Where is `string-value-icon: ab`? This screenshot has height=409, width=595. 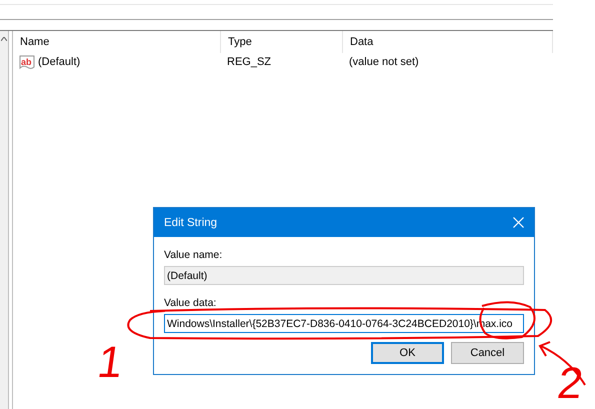
string-value-icon: ab is located at coordinates (27, 62).